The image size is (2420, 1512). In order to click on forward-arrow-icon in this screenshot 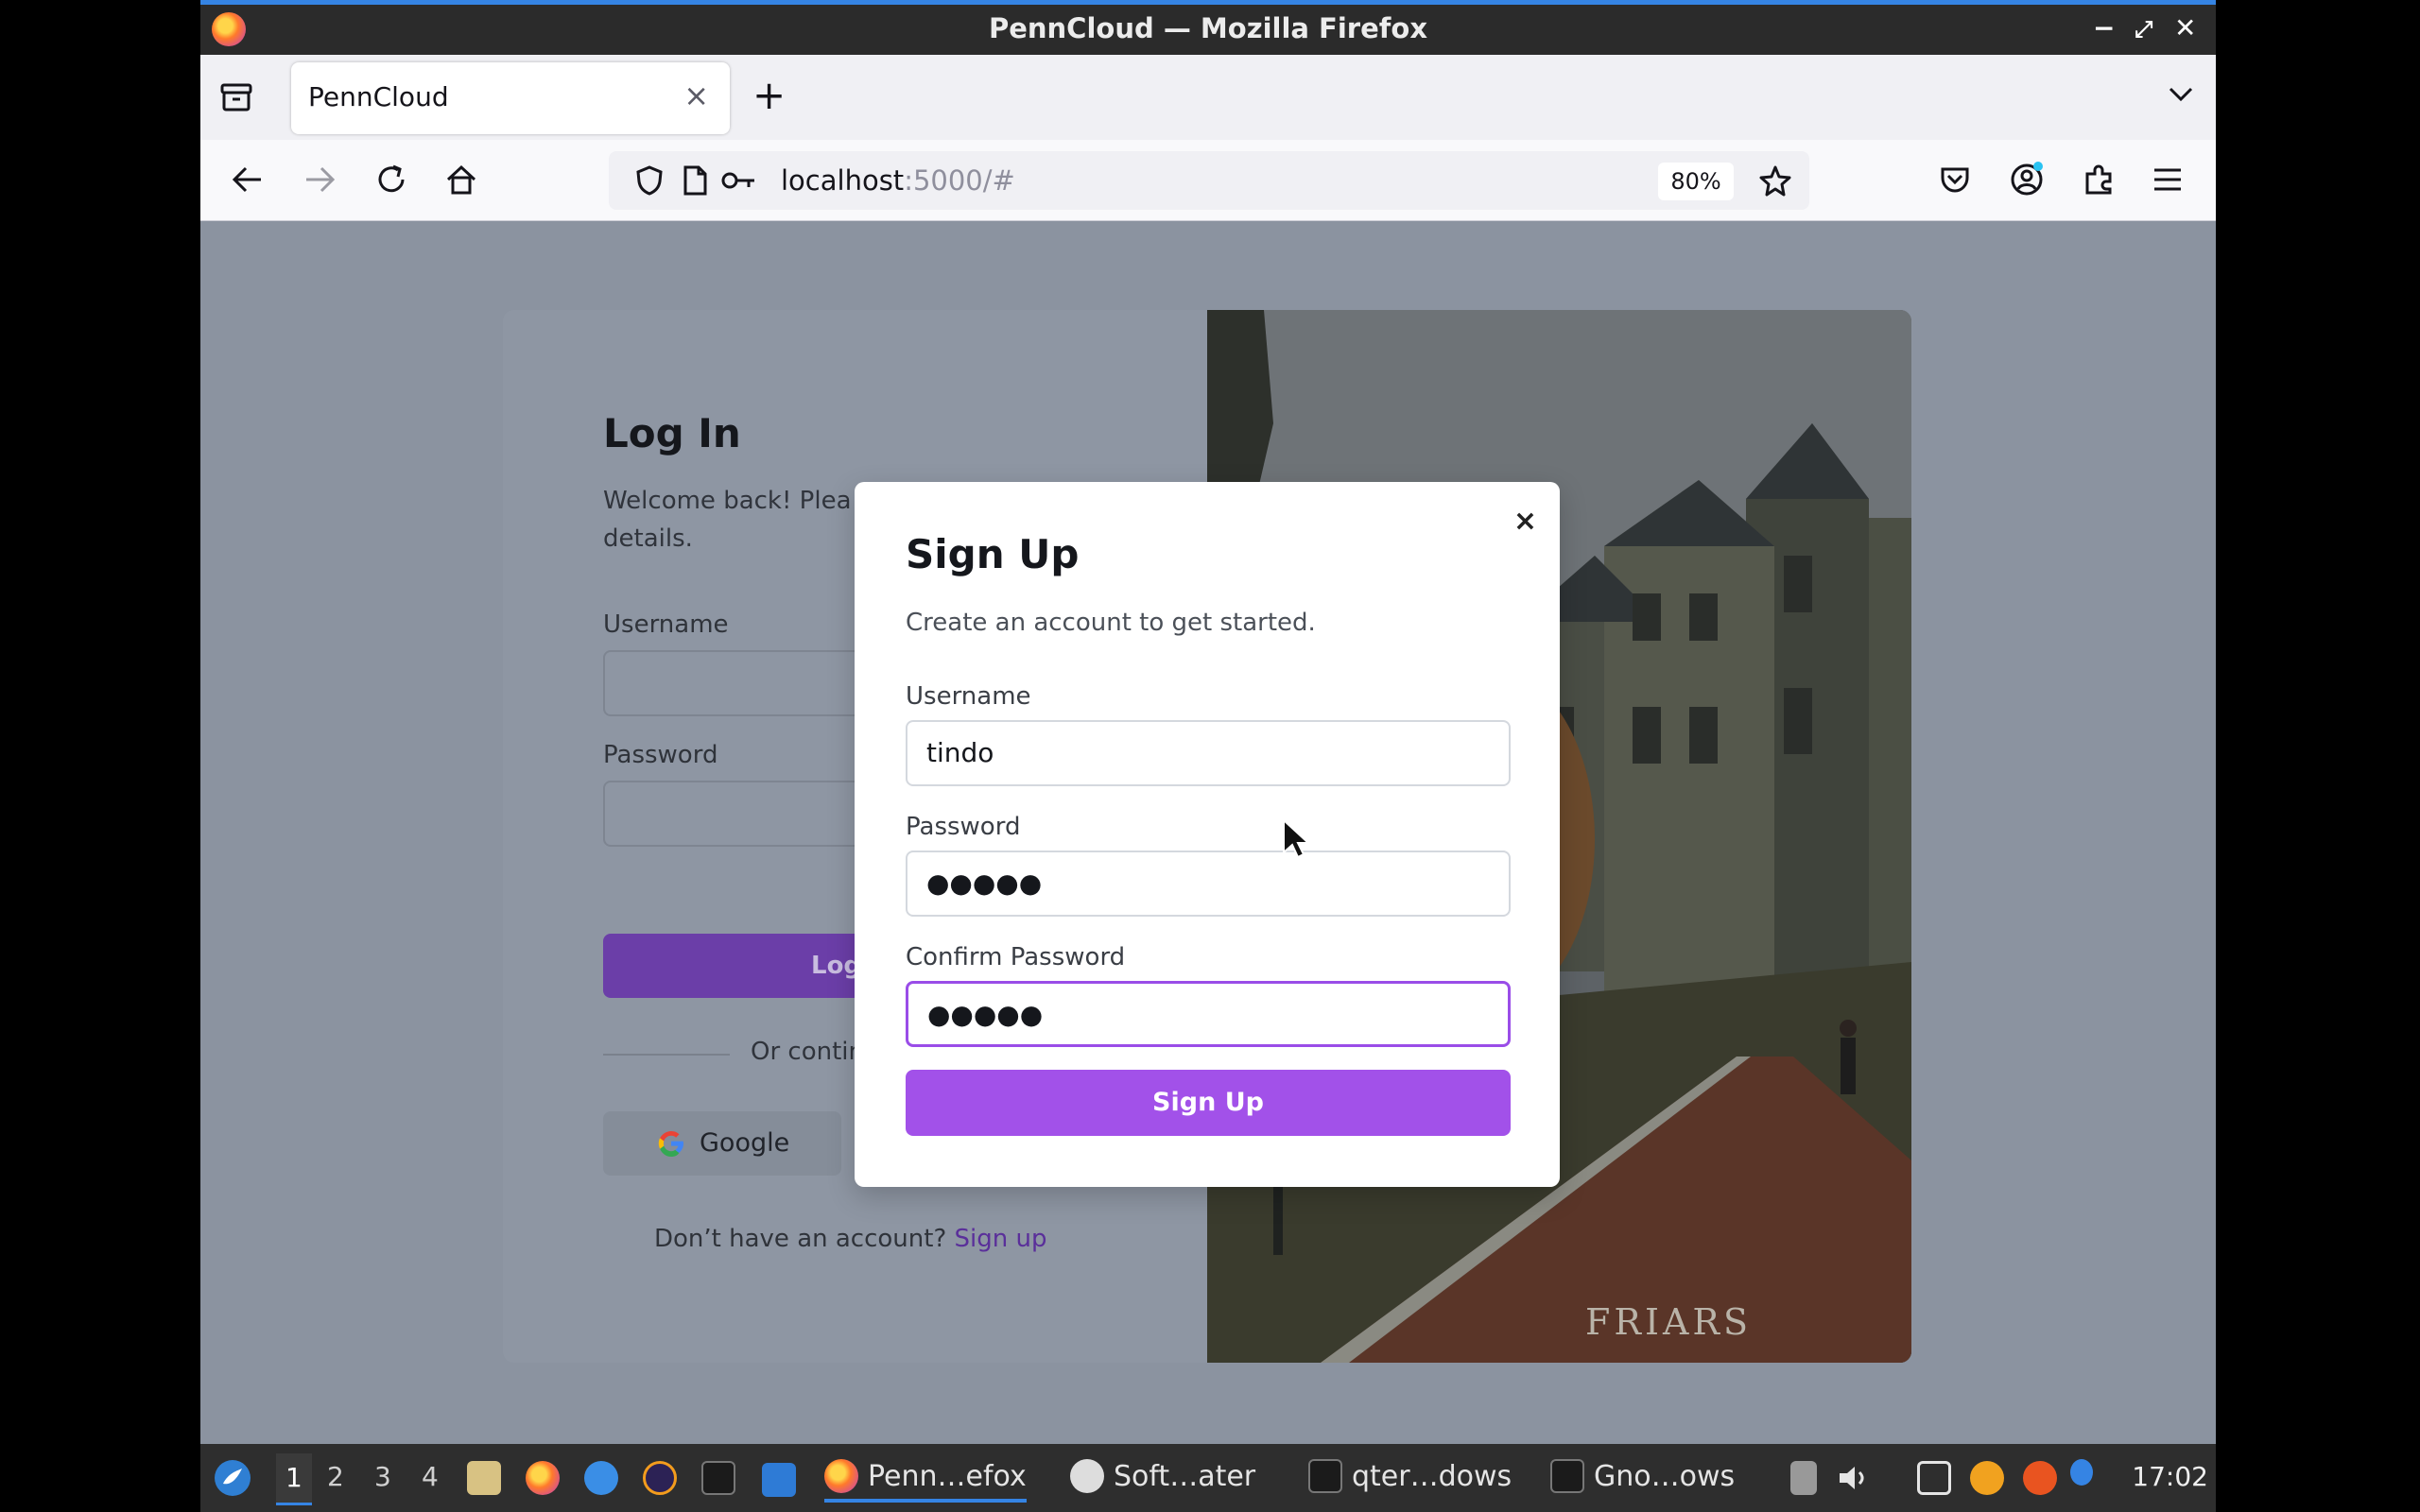, I will do `click(319, 179)`.